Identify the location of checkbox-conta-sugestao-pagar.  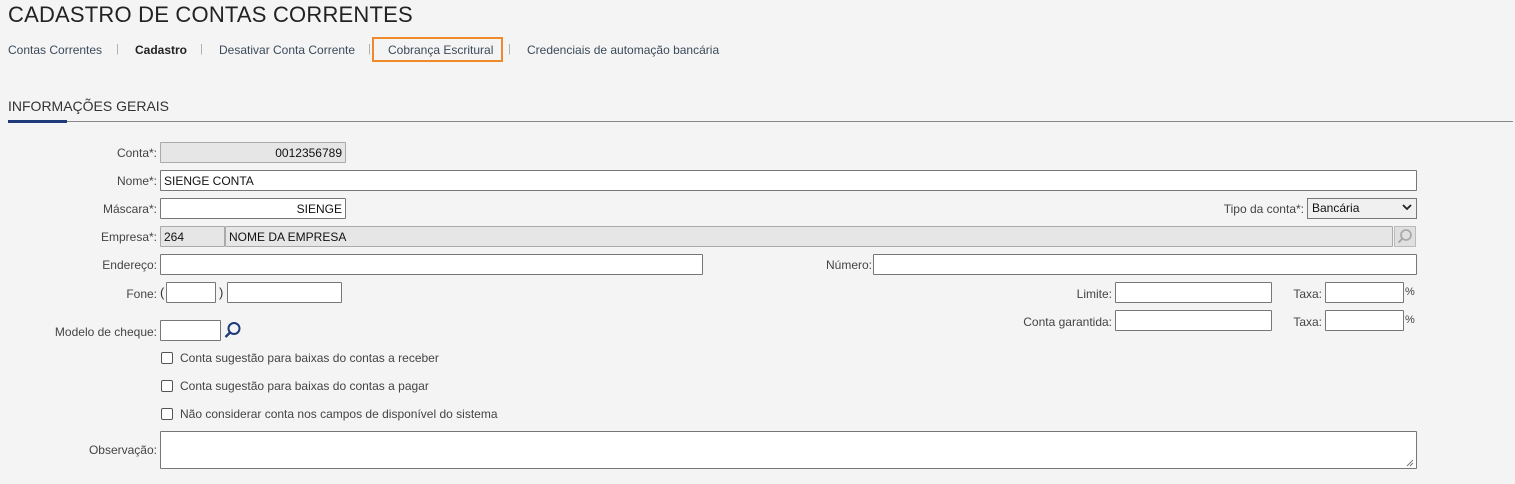
(167, 386).